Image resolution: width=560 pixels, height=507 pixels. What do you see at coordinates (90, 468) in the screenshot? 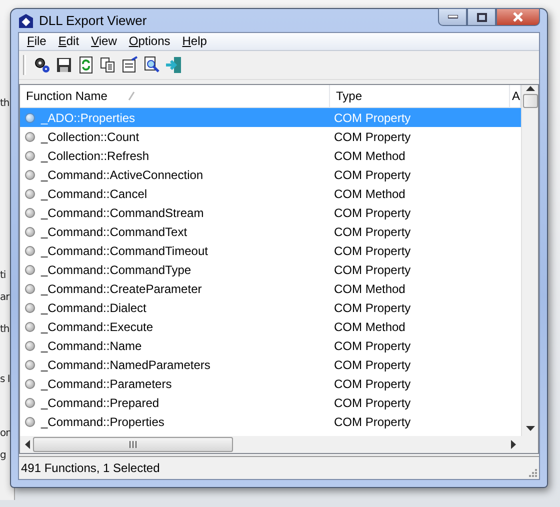
I see `status-text: 491 Functions, 1 Selected` at bounding box center [90, 468].